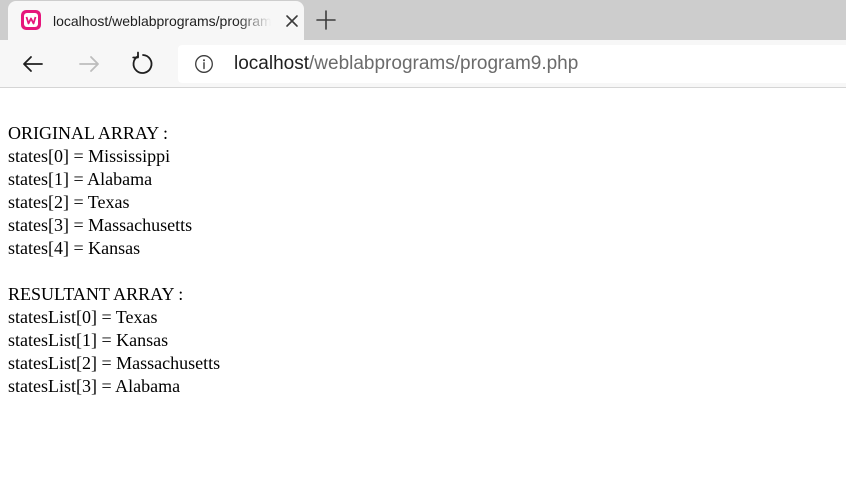  Describe the element at coordinates (88, 340) in the screenshot. I see `list-item: statesList[1] = Kansas` at that location.